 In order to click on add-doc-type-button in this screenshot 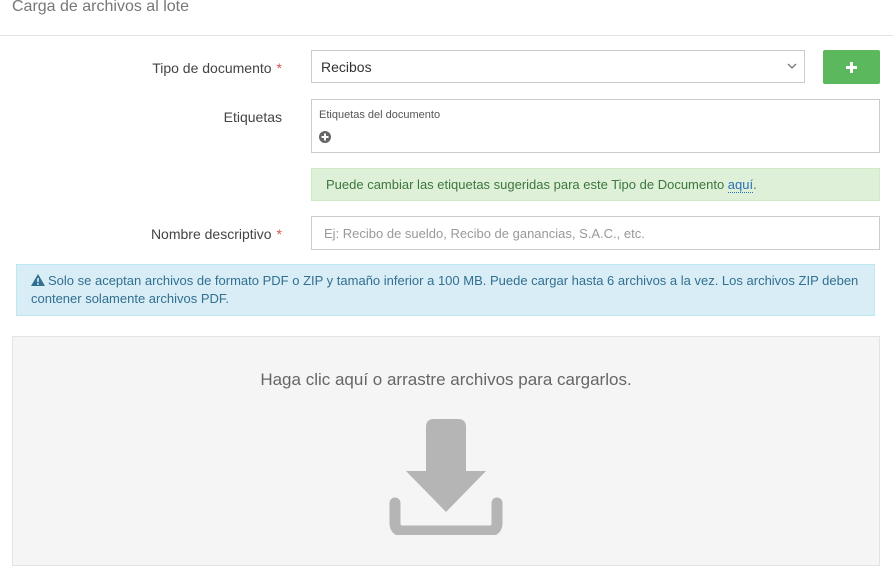, I will do `click(851, 67)`.